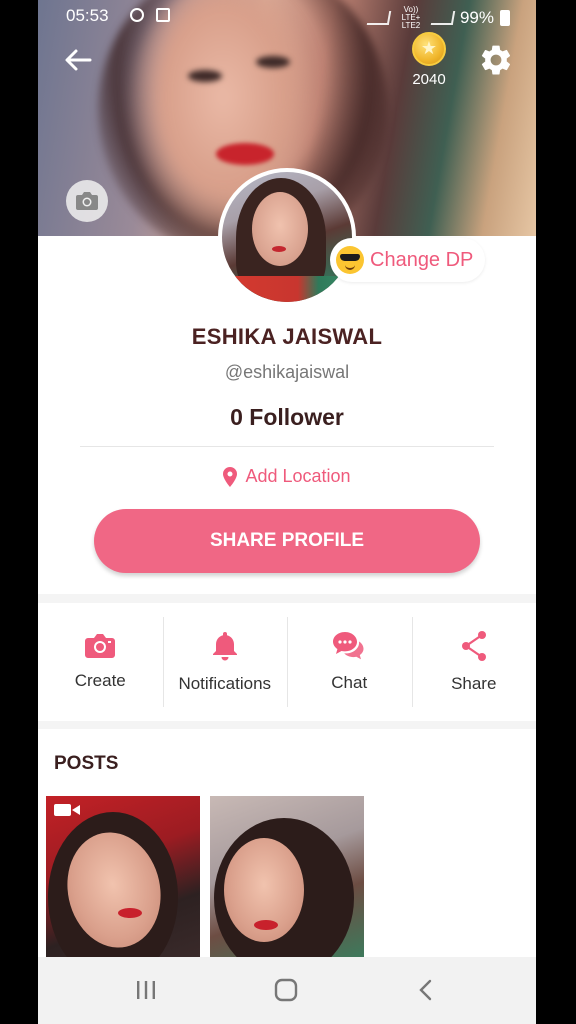  Describe the element at coordinates (505, 18) in the screenshot. I see `battery-icon` at that location.